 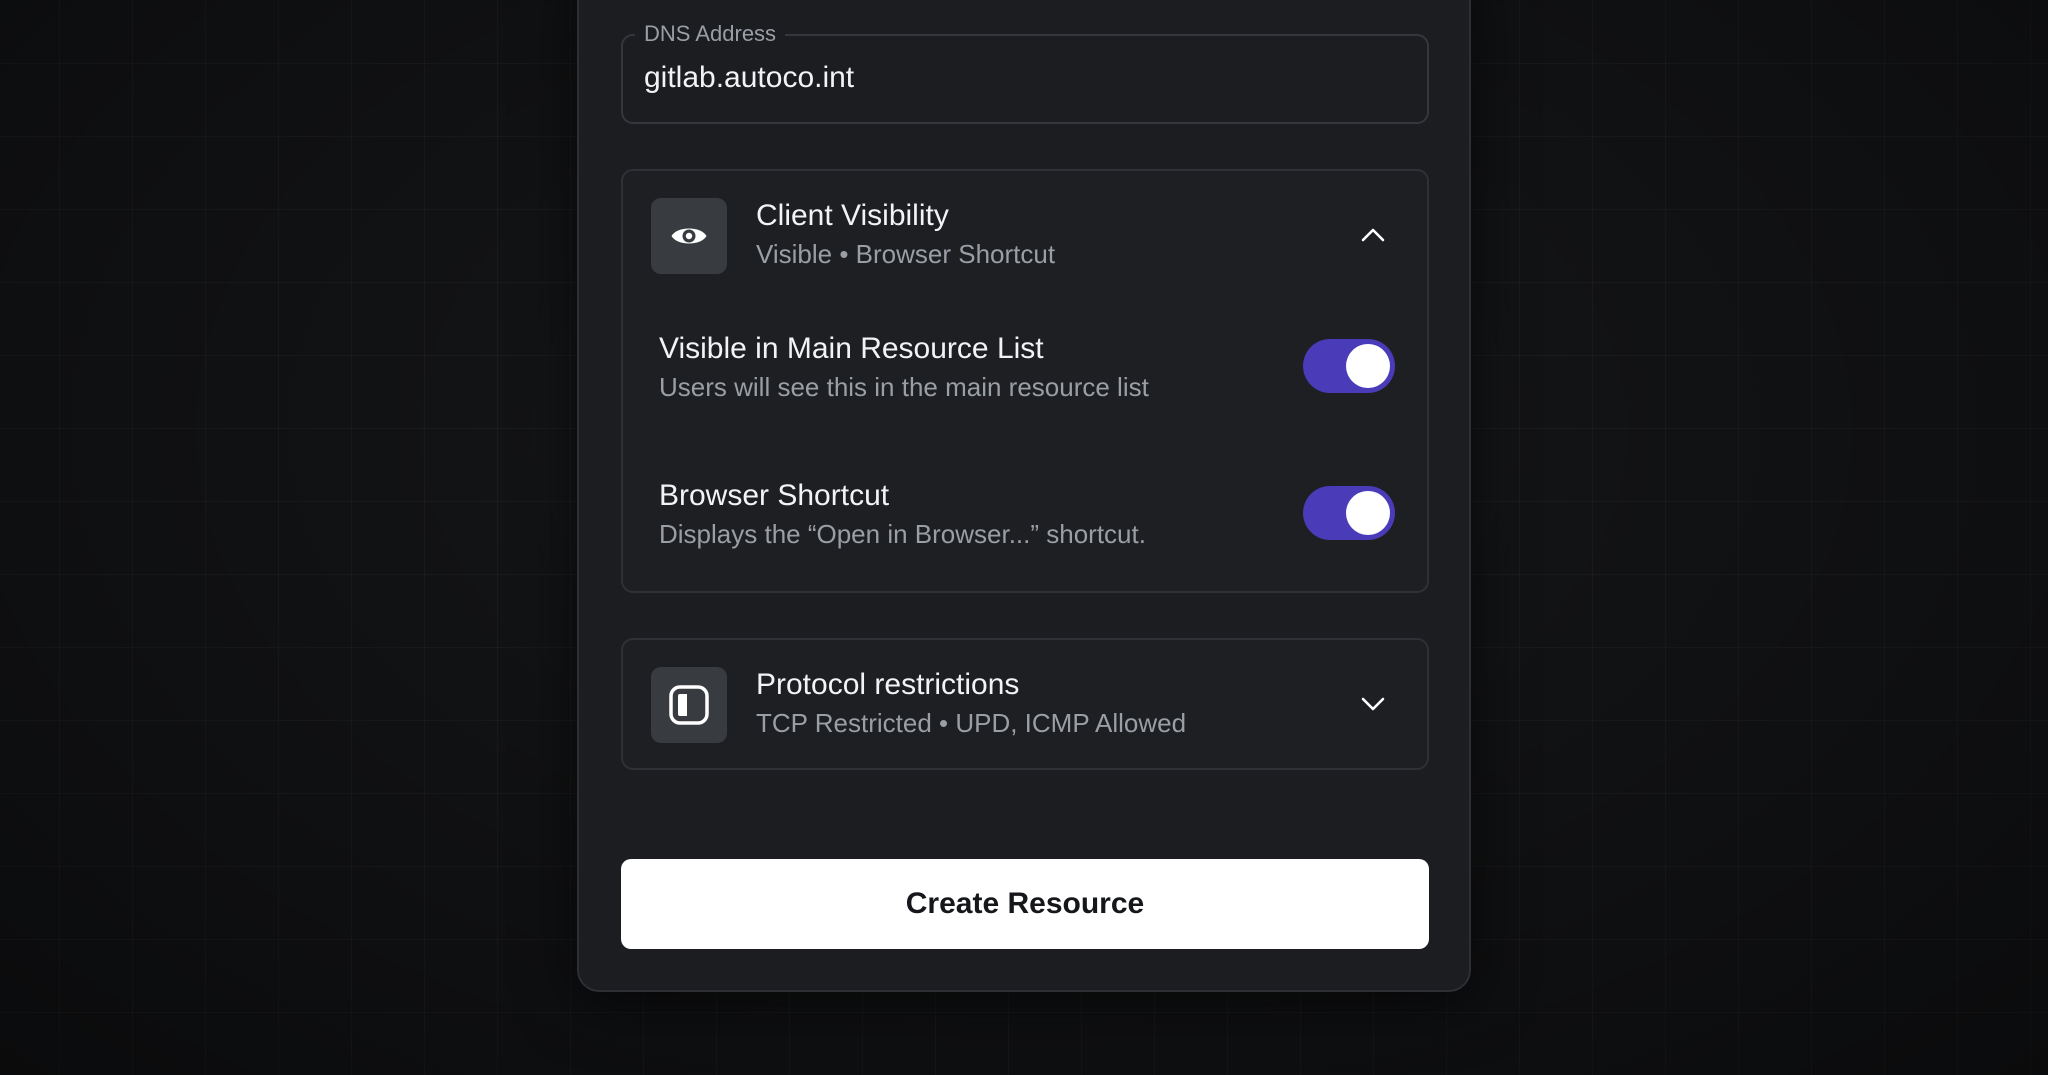 What do you see at coordinates (1025, 904) in the screenshot?
I see `create-resource-button: Create Resource` at bounding box center [1025, 904].